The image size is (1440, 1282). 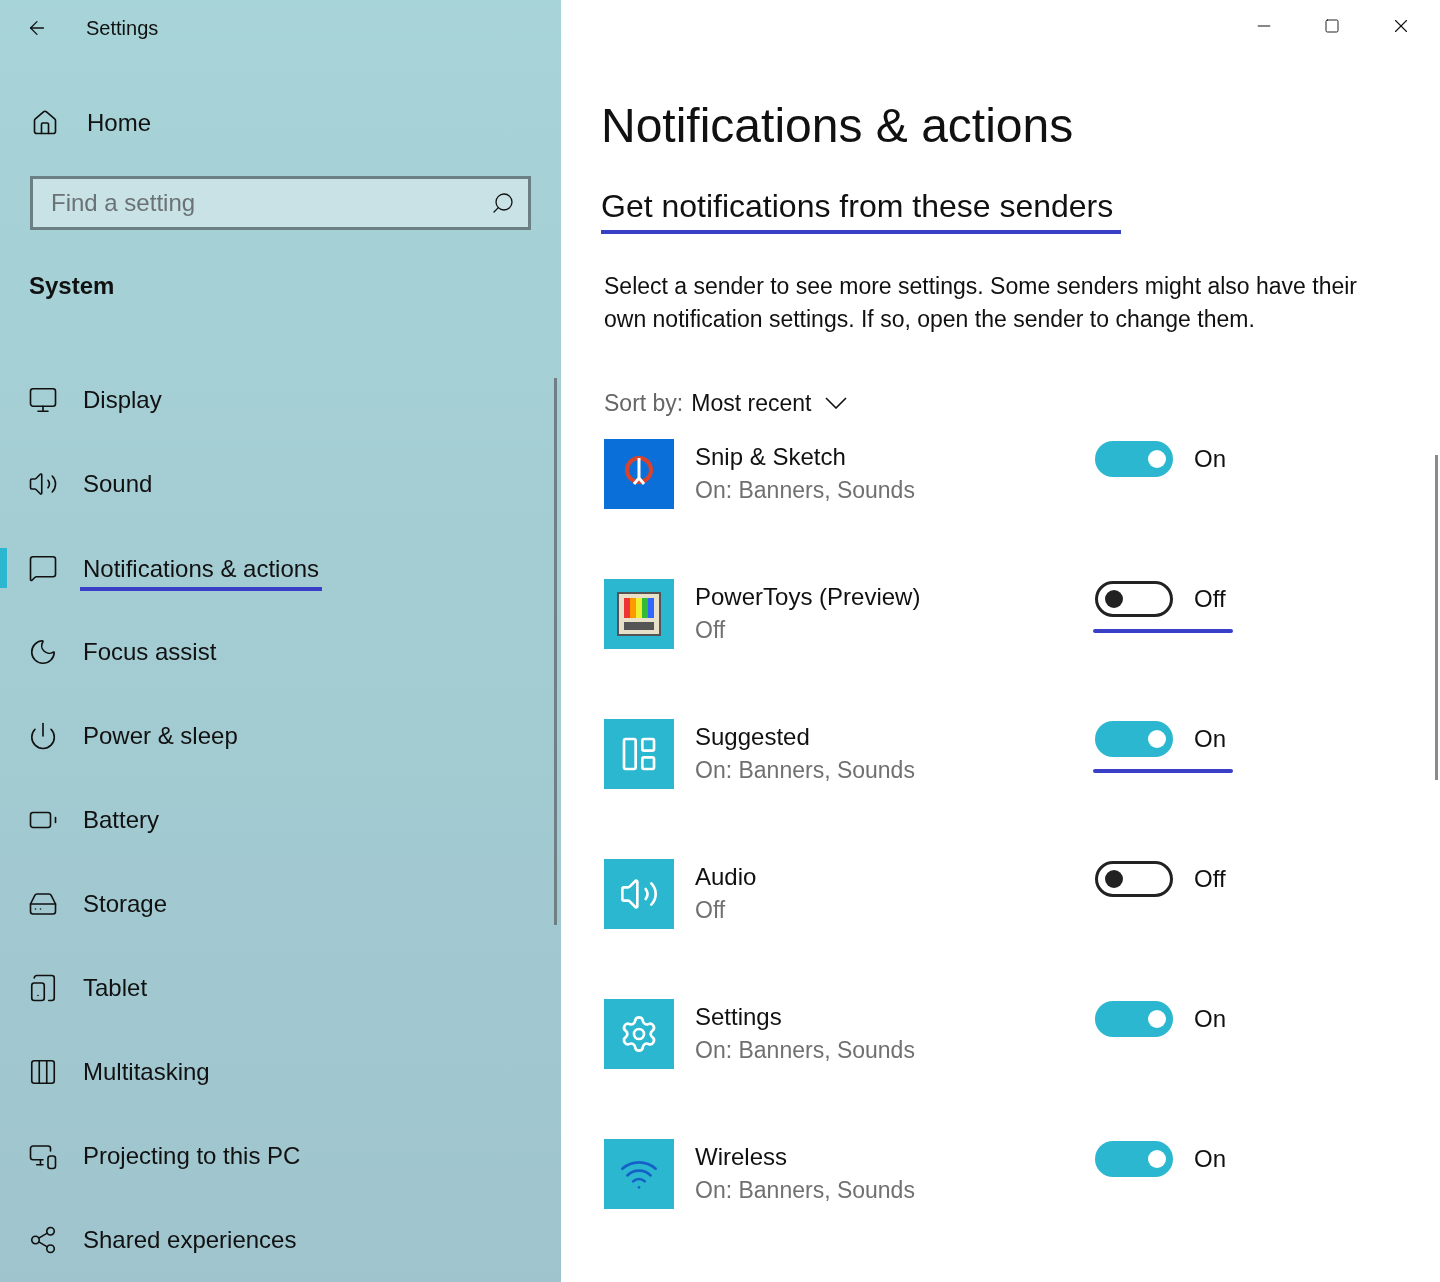 What do you see at coordinates (201, 568) in the screenshot?
I see `nav-item: Notifications & actions` at bounding box center [201, 568].